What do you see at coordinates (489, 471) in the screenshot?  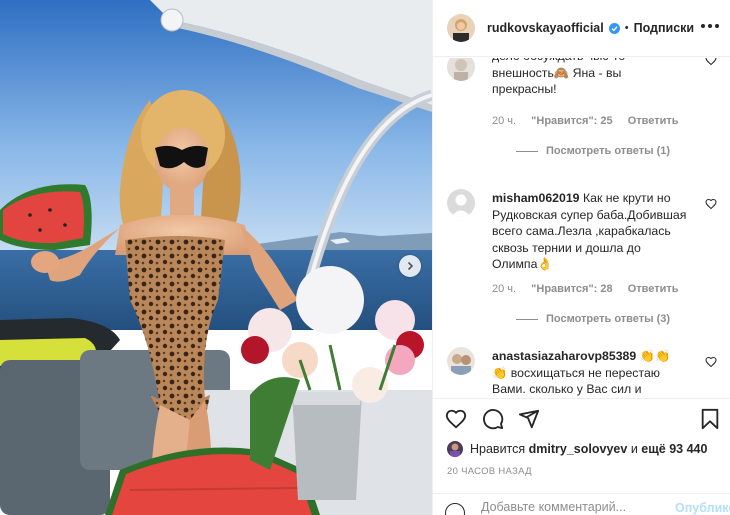 I see `post-timestamp: 20 ЧАСОВ НАЗАД` at bounding box center [489, 471].